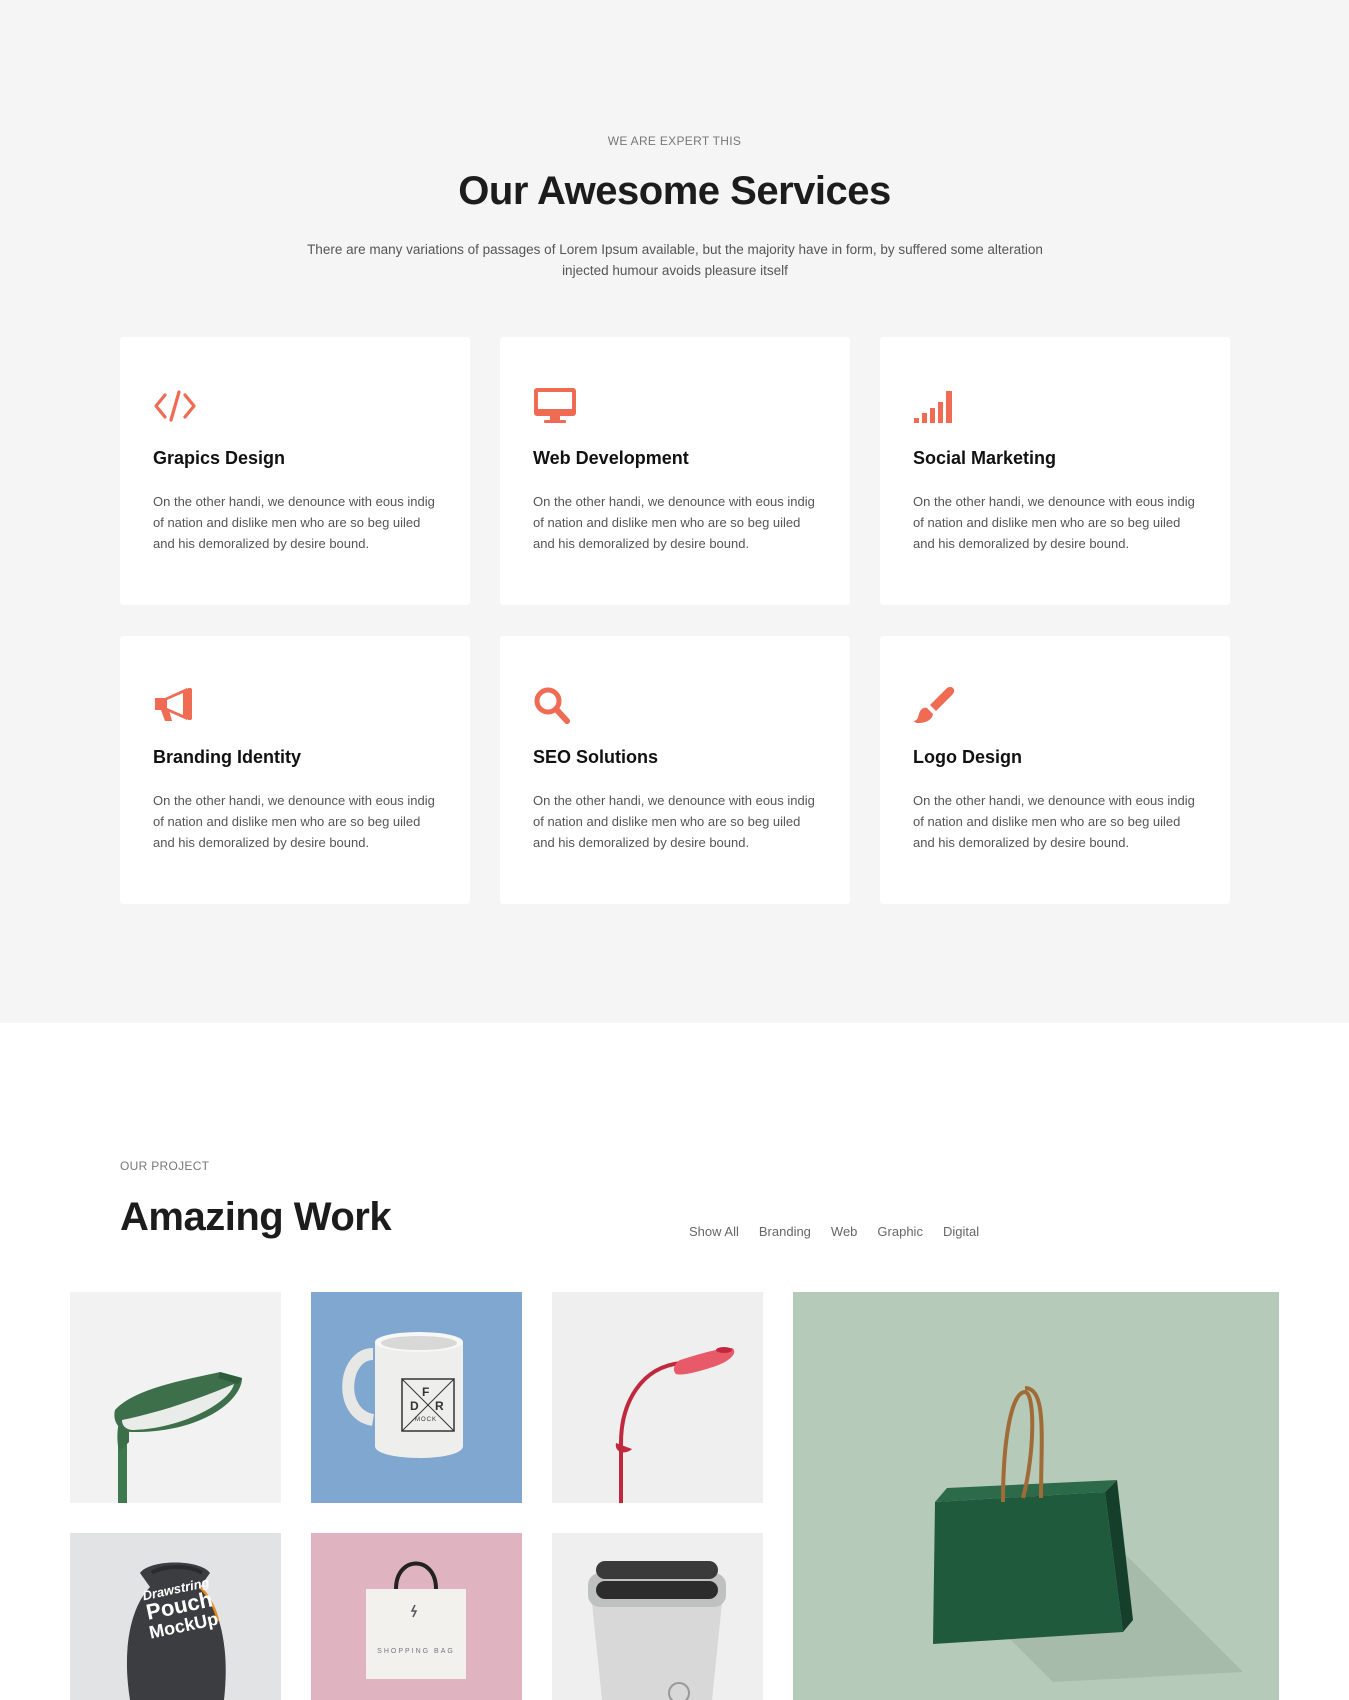  Describe the element at coordinates (674, 141) in the screenshot. I see `services-eyebrow: WE ARE EXPERT THIS` at that location.